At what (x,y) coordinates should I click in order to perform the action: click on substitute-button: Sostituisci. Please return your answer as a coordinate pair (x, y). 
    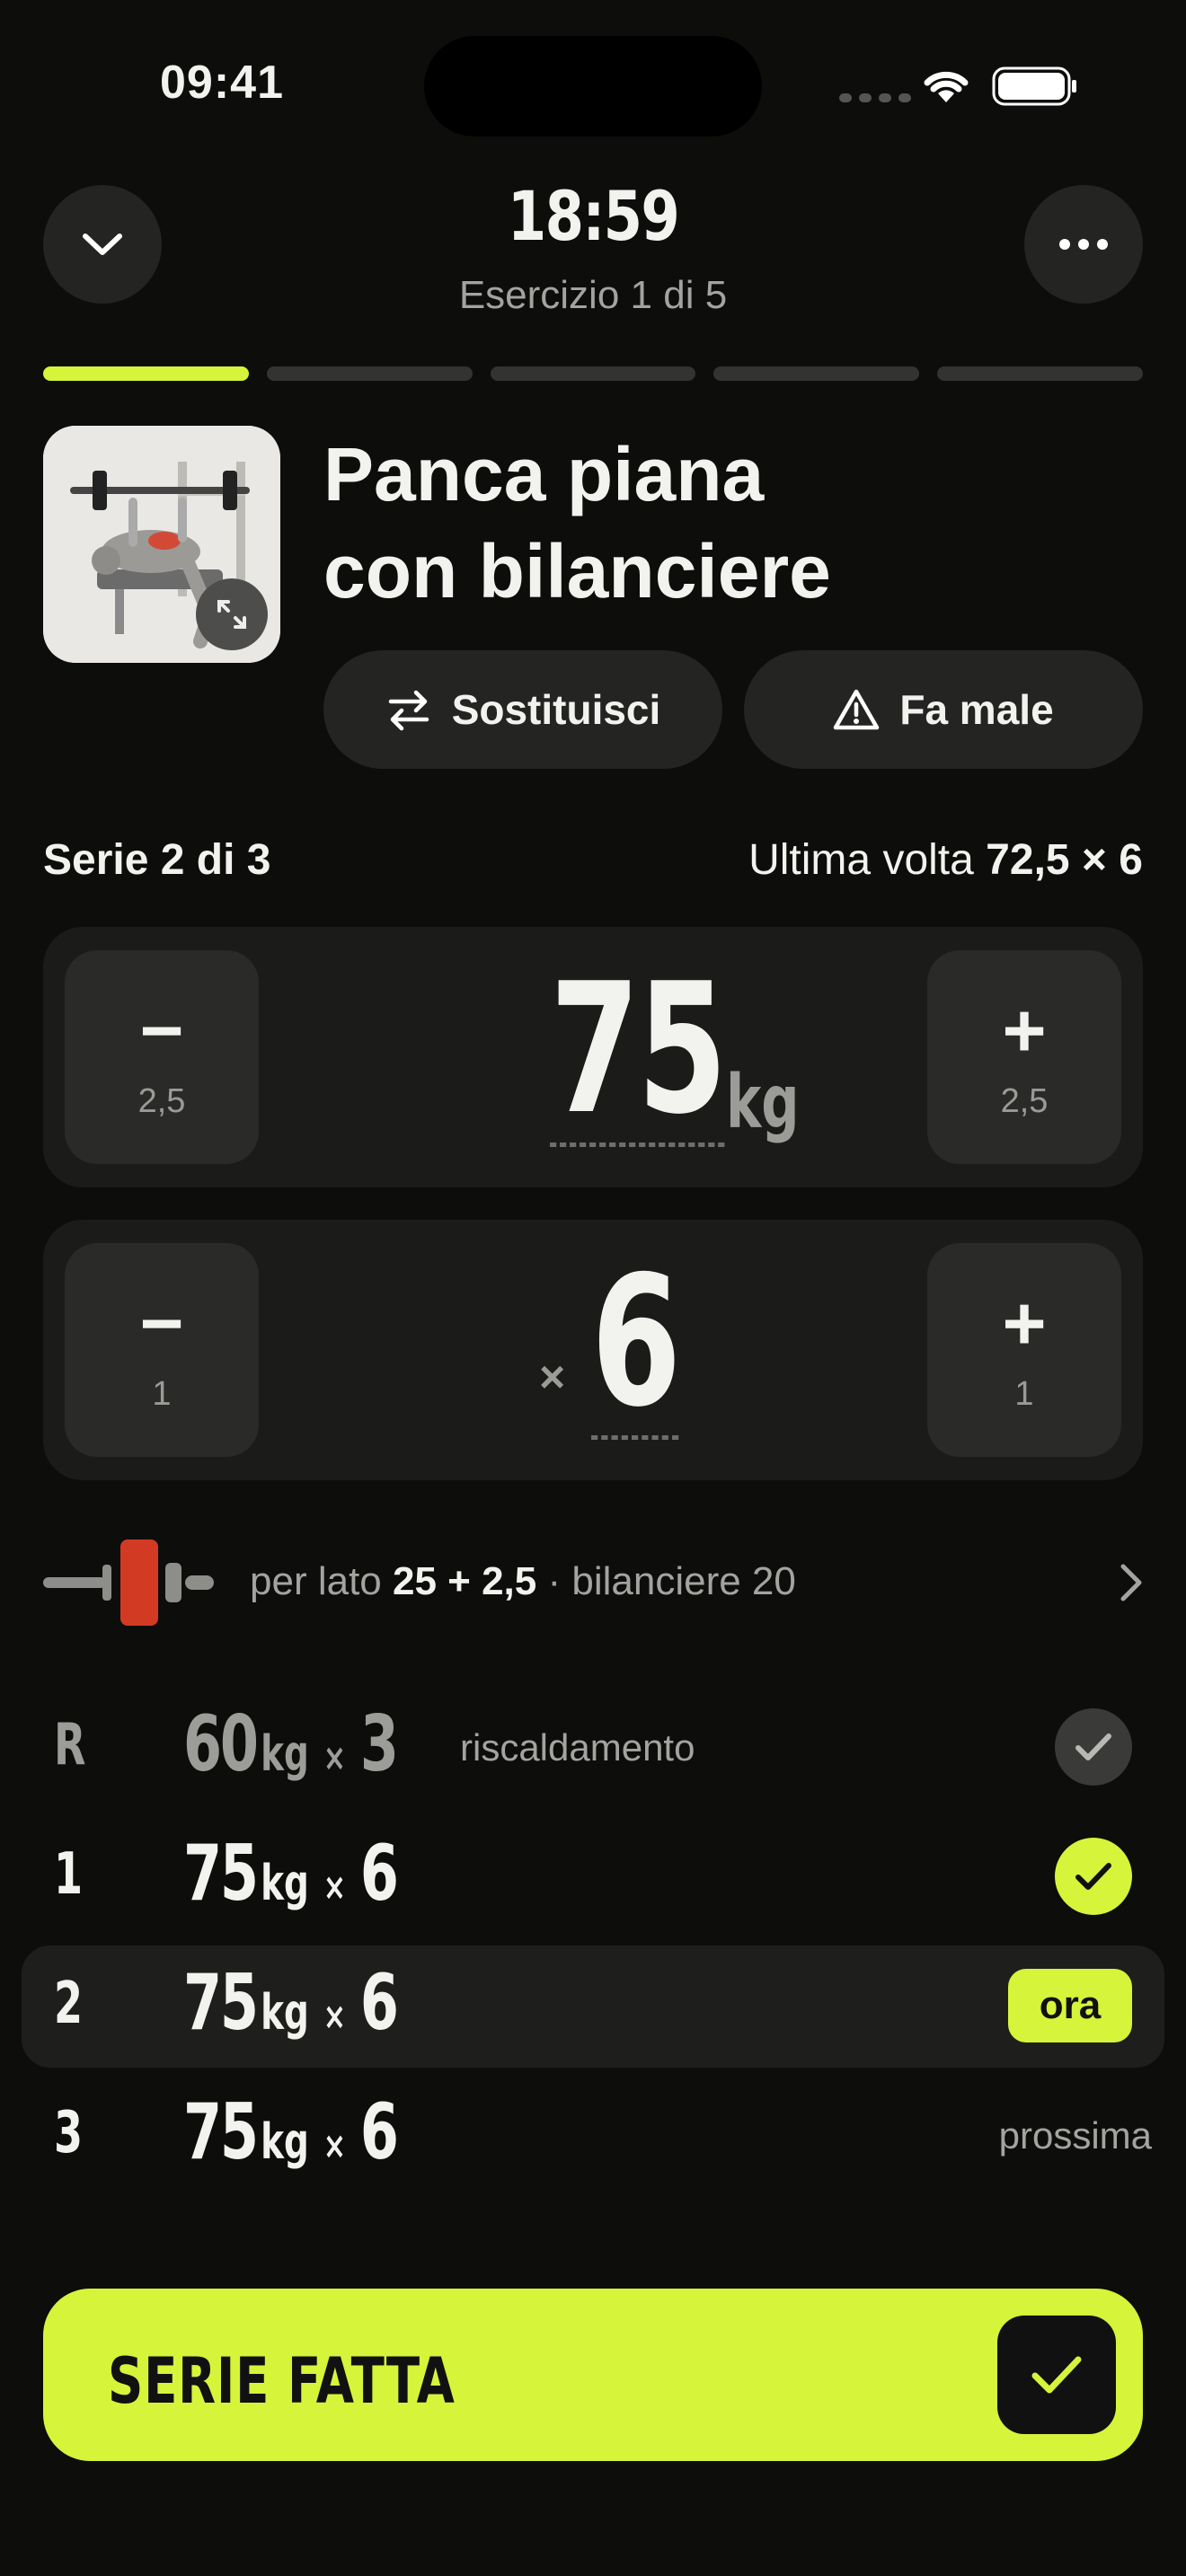
    Looking at the image, I should click on (522, 709).